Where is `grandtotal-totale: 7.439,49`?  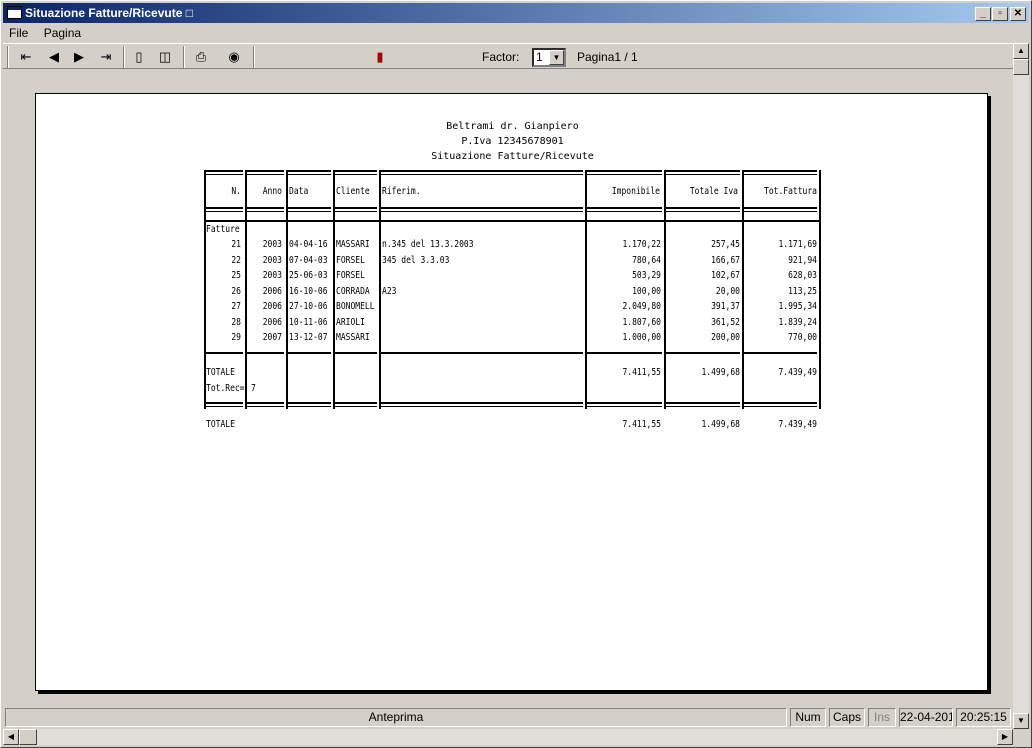
grandtotal-totale: 7.439,49 is located at coordinates (797, 424).